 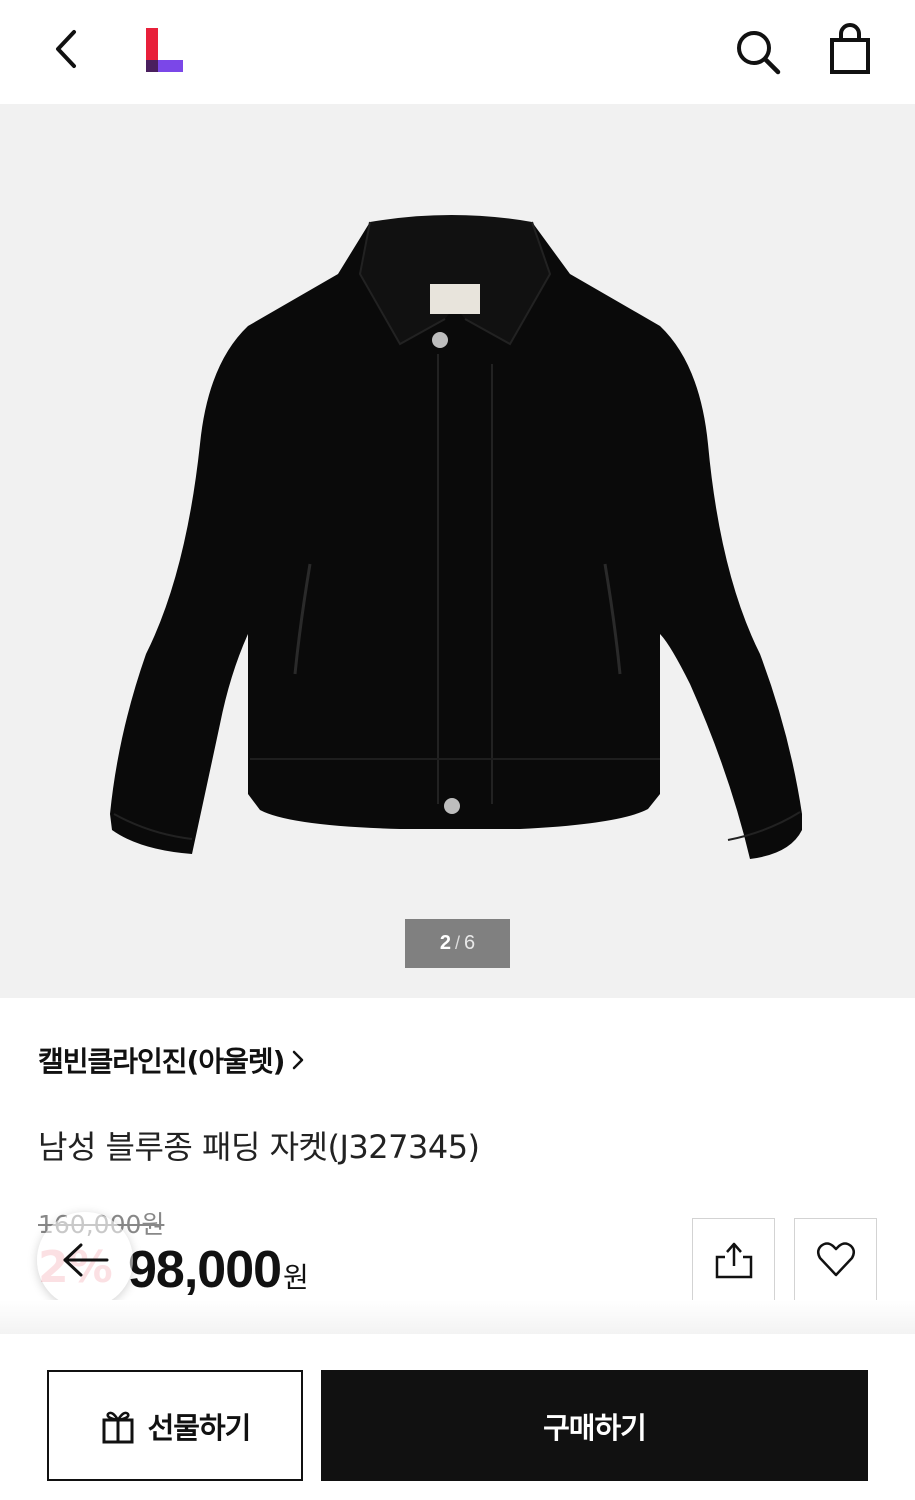 What do you see at coordinates (470, 943) in the screenshot?
I see `total-pages: 6` at bounding box center [470, 943].